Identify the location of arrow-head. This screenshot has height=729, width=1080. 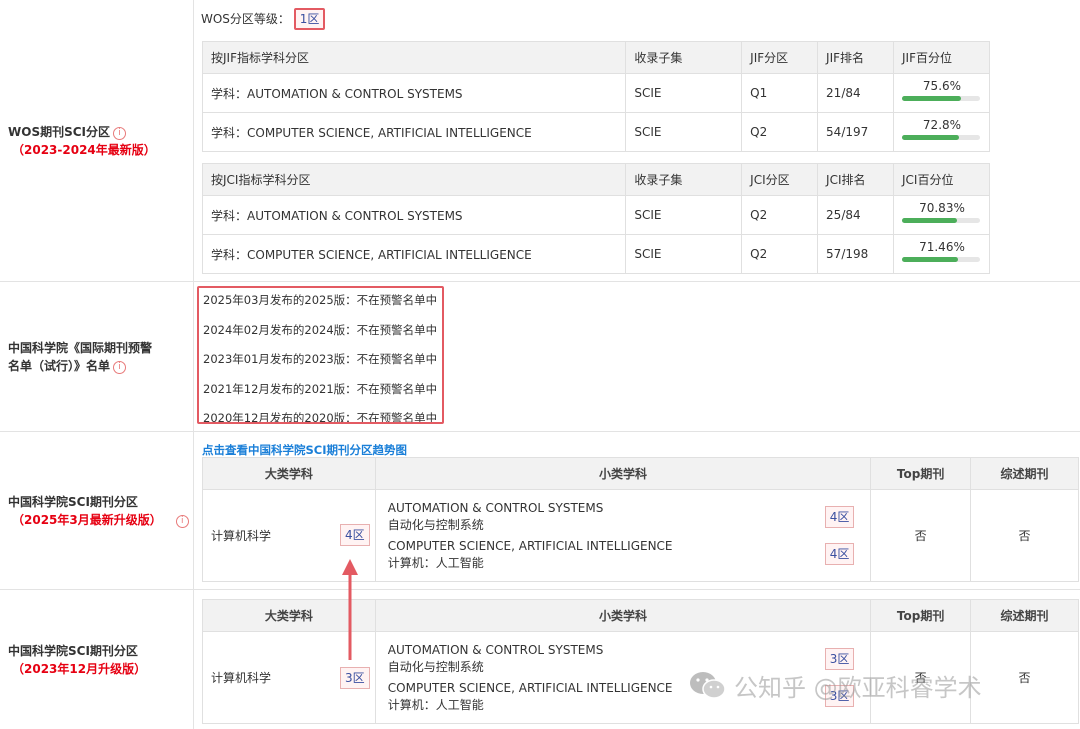
(350, 567).